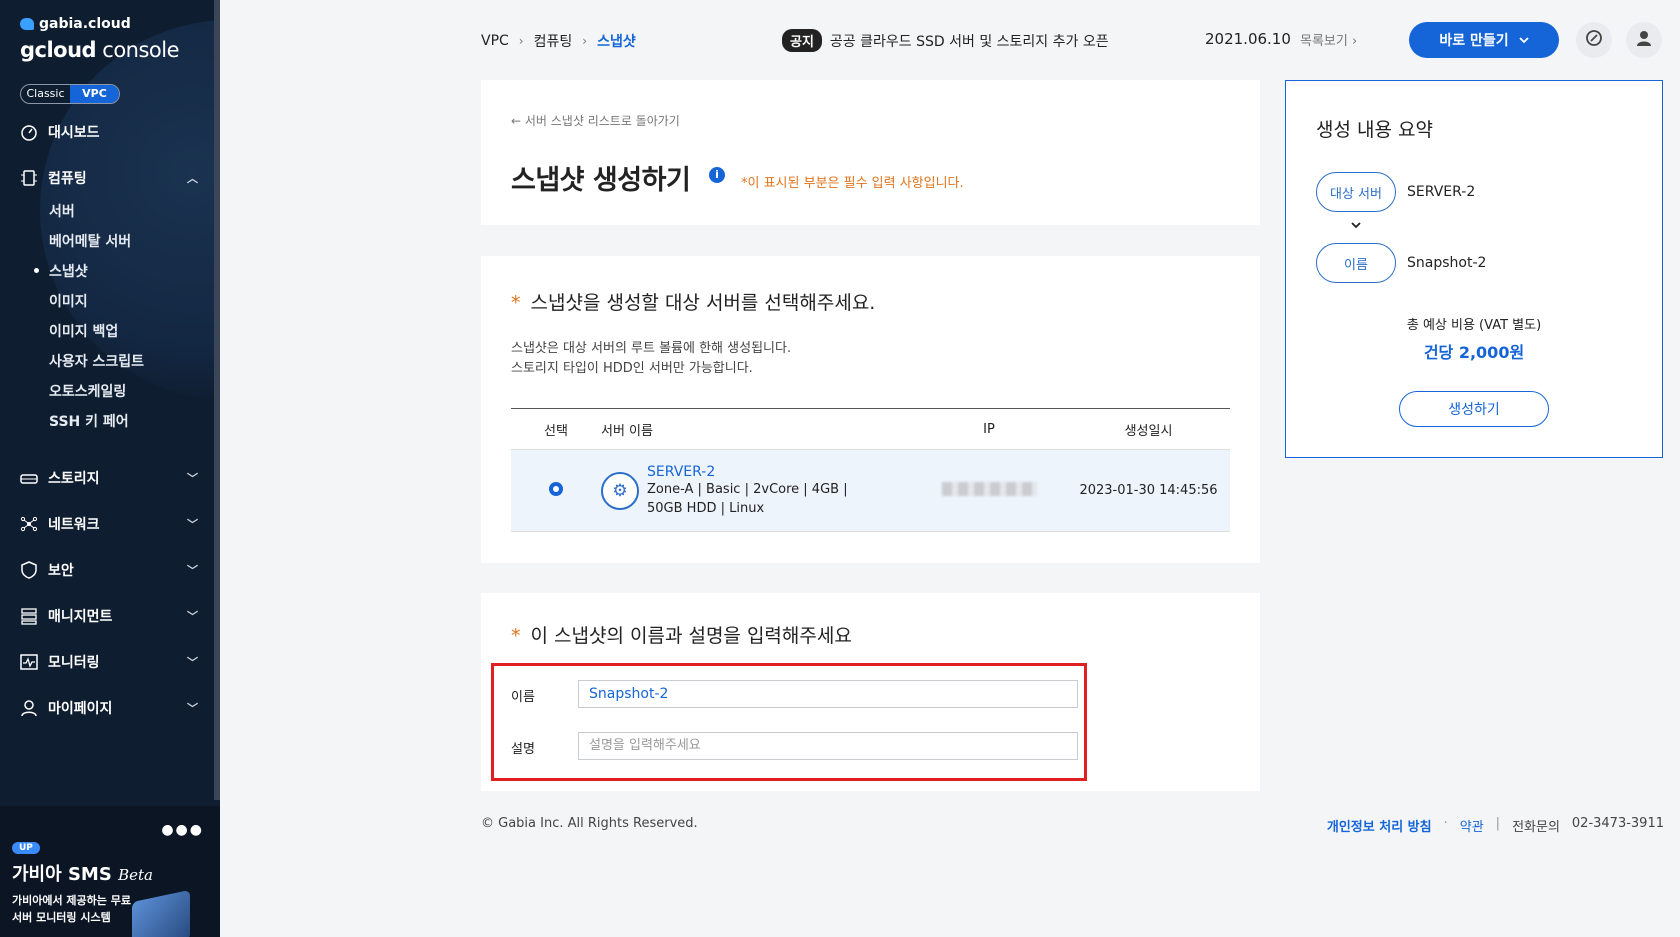  What do you see at coordinates (703, 303) in the screenshot?
I see `server-section-title-text: 스냅샷을 생성할 대상 서버를 선택해주세요.` at bounding box center [703, 303].